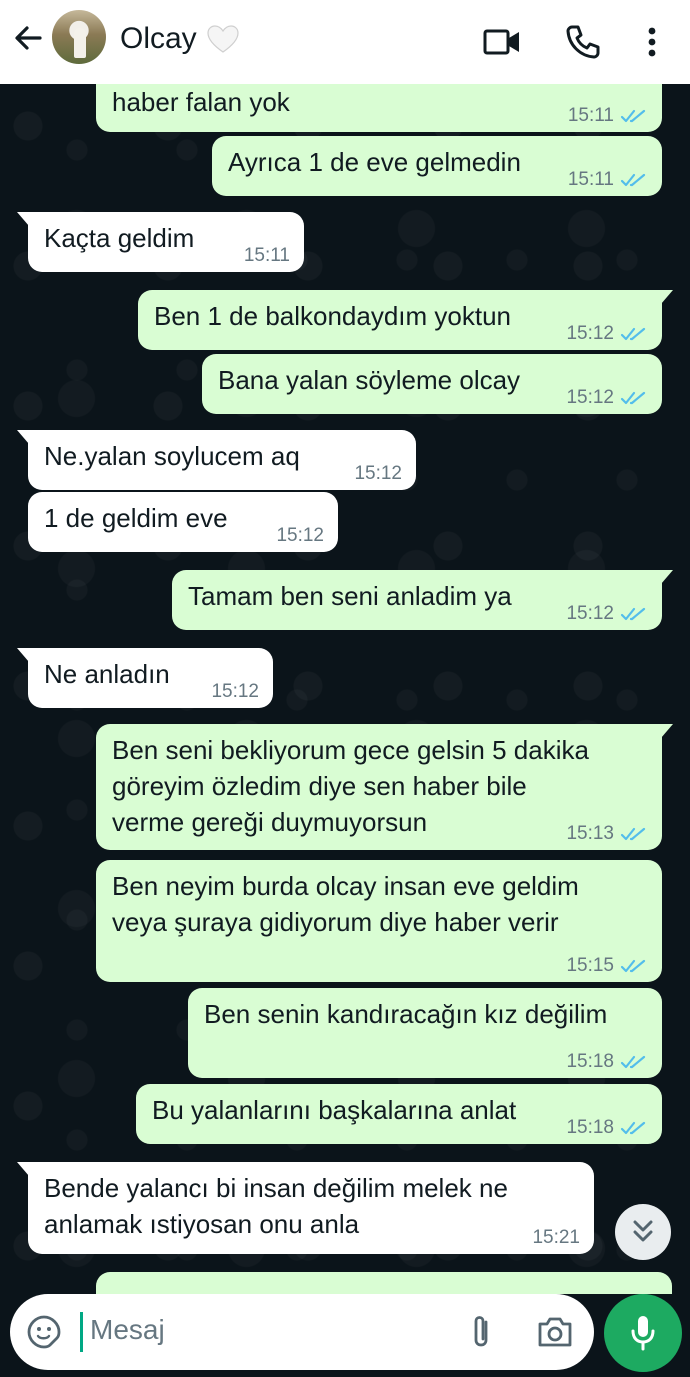  What do you see at coordinates (583, 42) in the screenshot?
I see `phone-icon` at bounding box center [583, 42].